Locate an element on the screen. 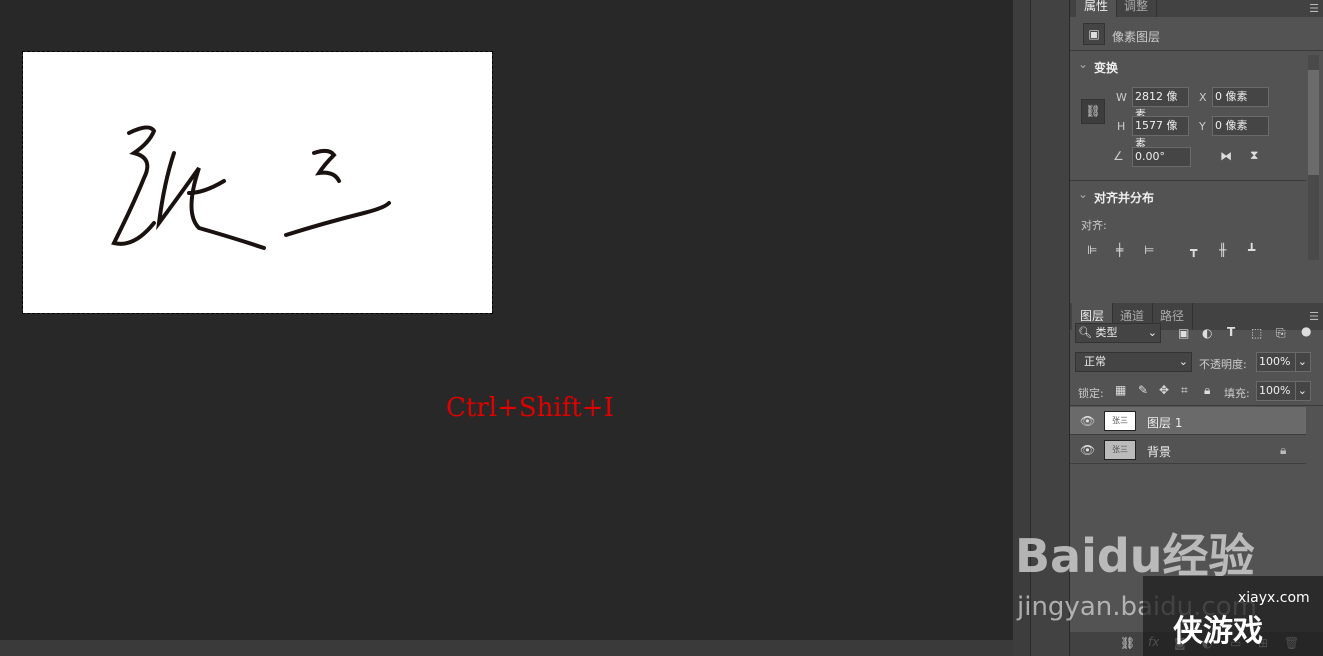 This screenshot has height=656, width=1323. properties-scrollbar is located at coordinates (1313, 157).